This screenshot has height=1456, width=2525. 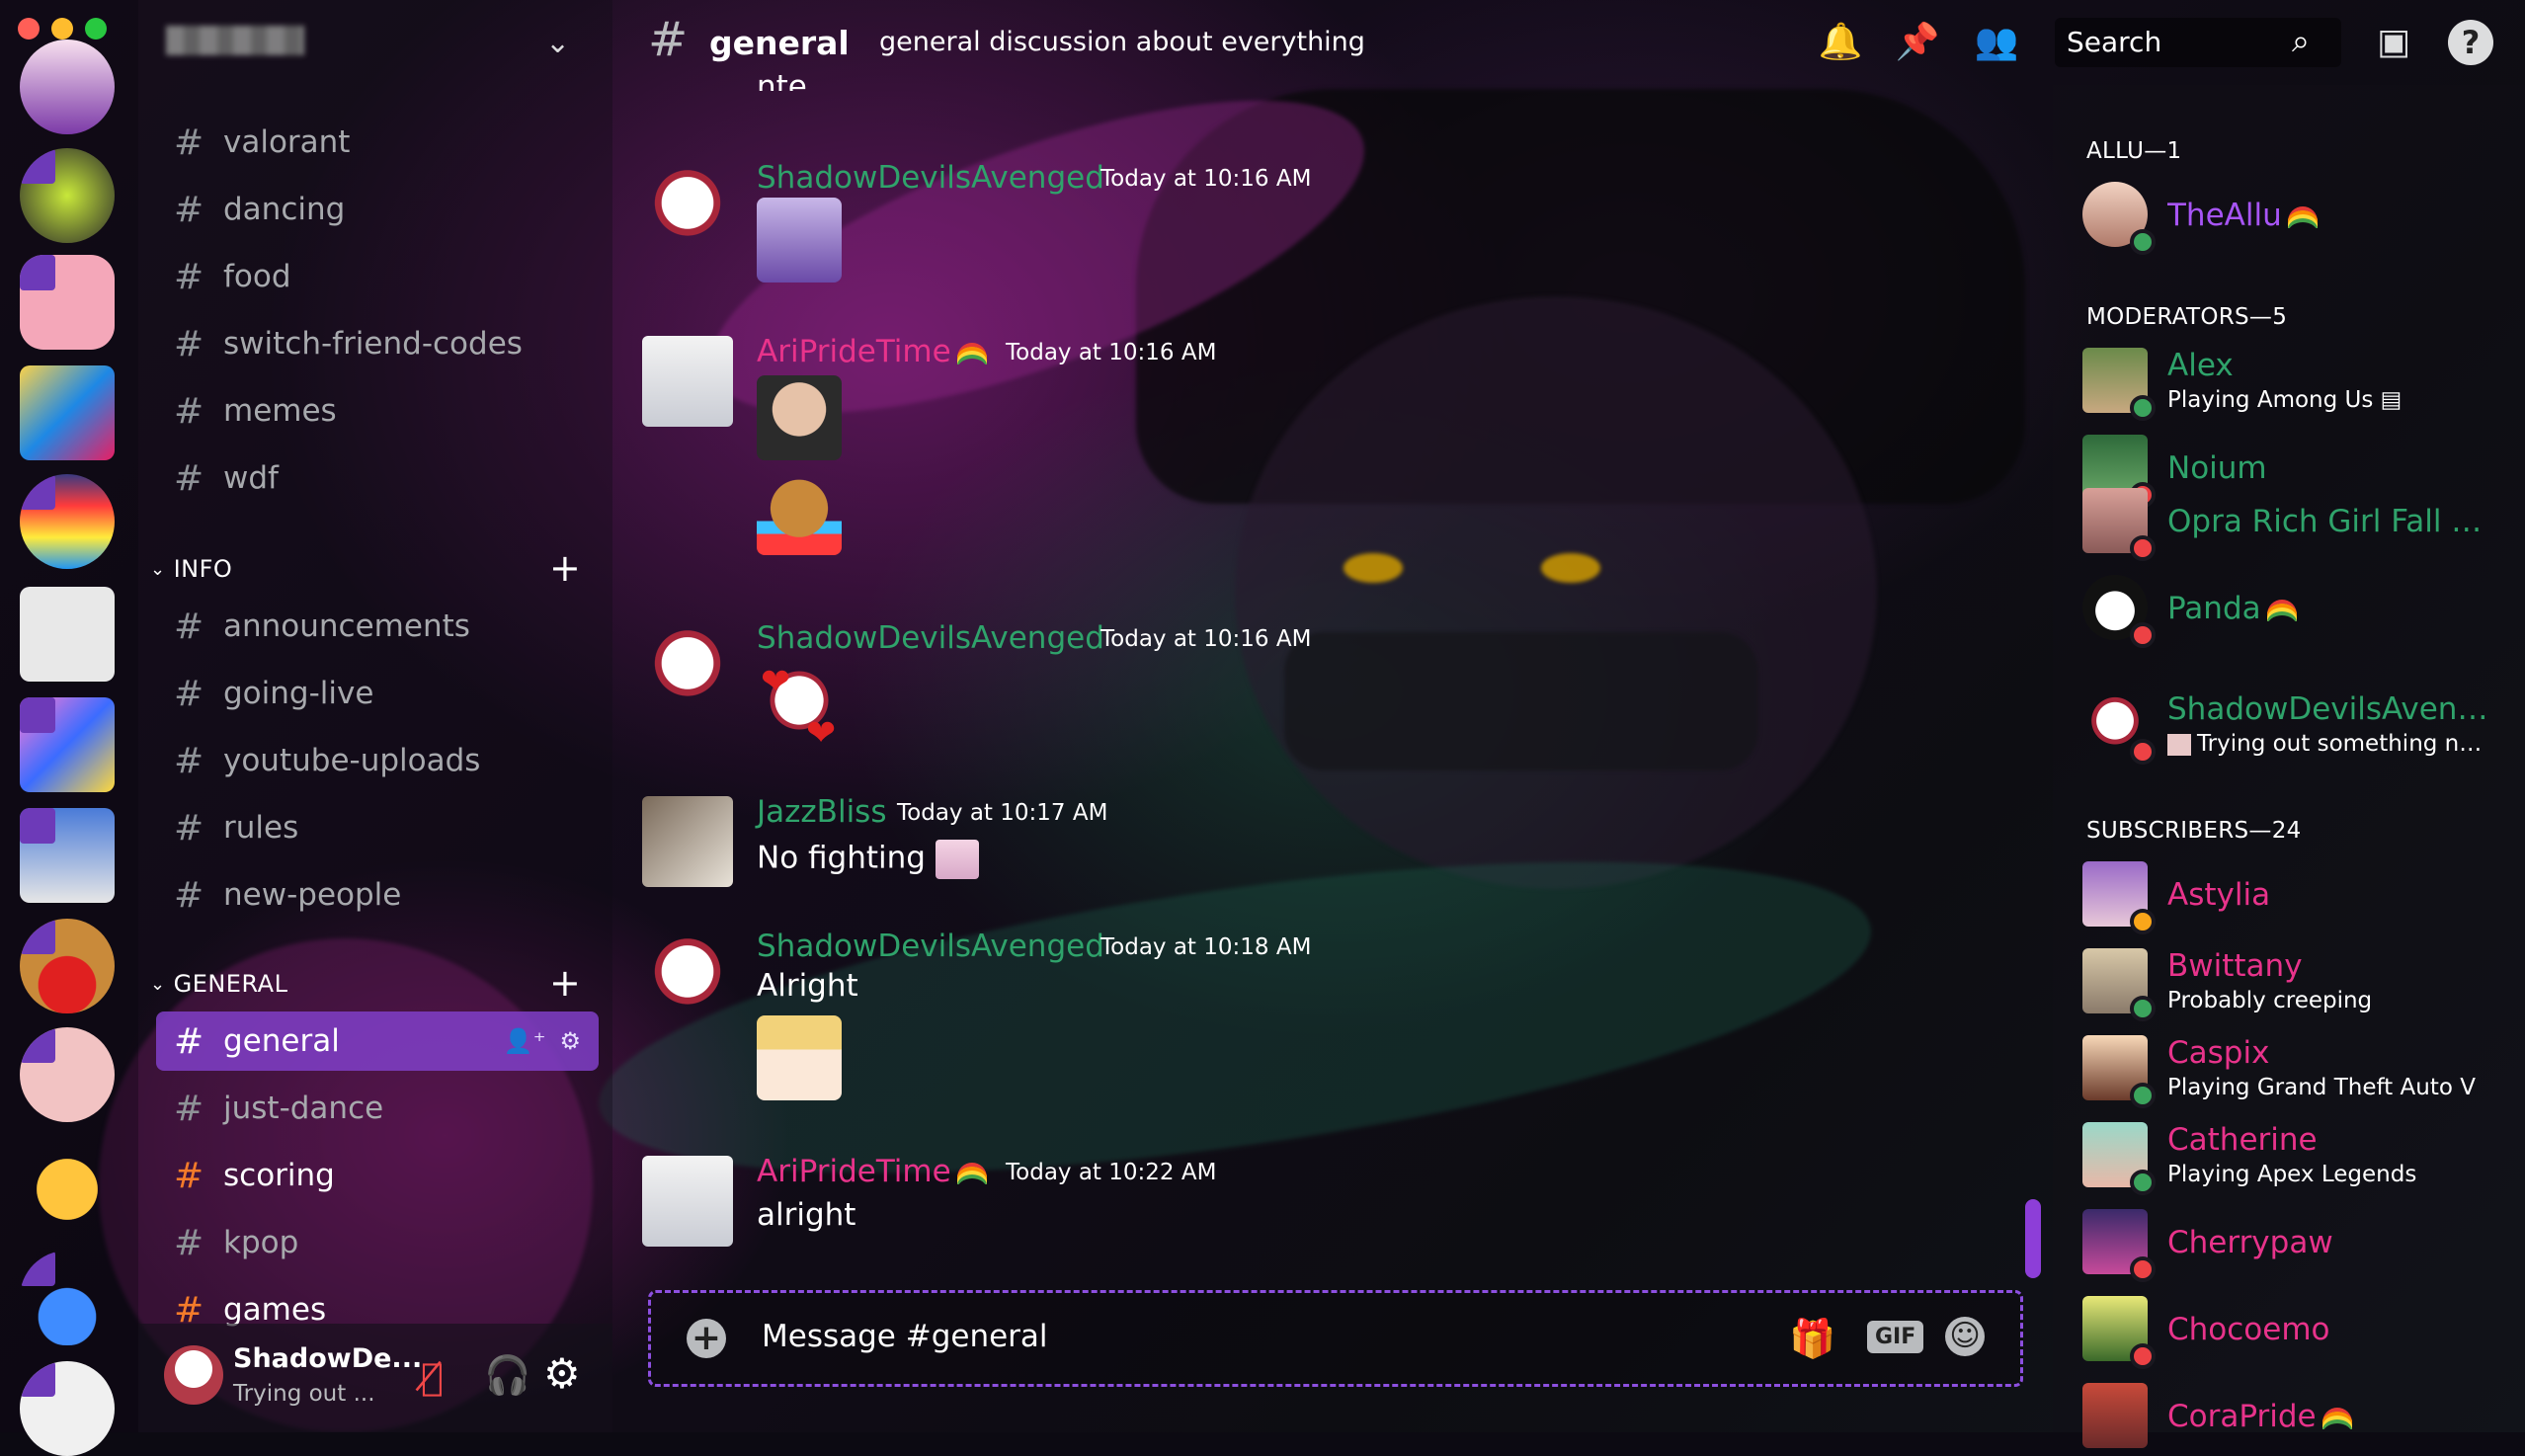 What do you see at coordinates (1840, 42) in the screenshot?
I see `bell-icon: 🔔` at bounding box center [1840, 42].